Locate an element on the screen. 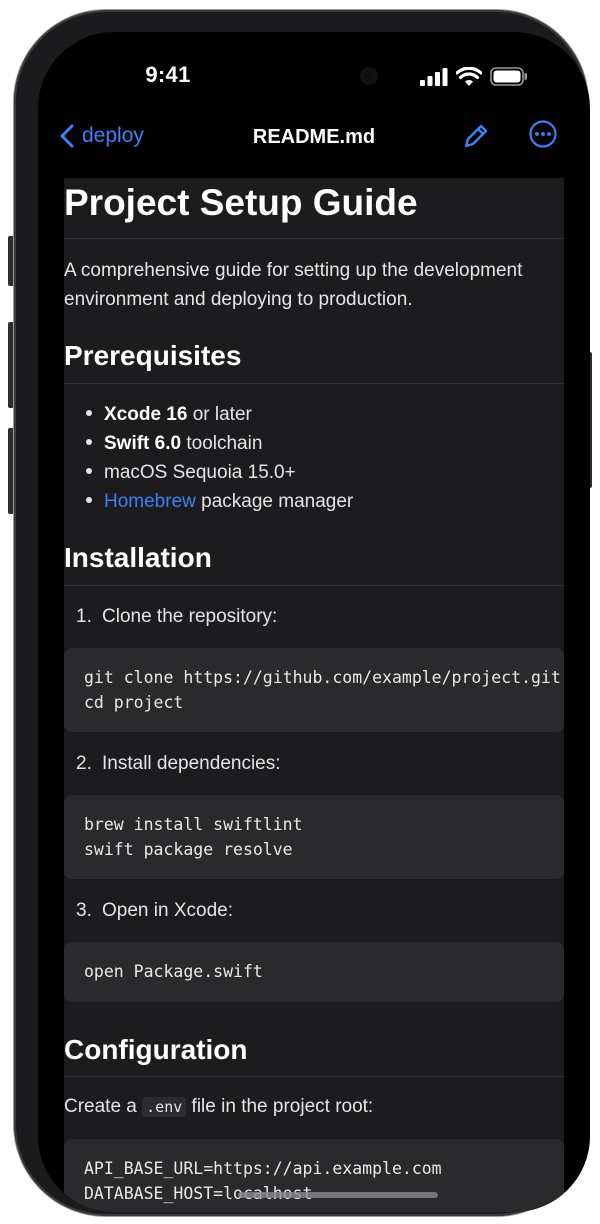 The height and width of the screenshot is (1224, 600). front-camera is located at coordinates (369, 76).